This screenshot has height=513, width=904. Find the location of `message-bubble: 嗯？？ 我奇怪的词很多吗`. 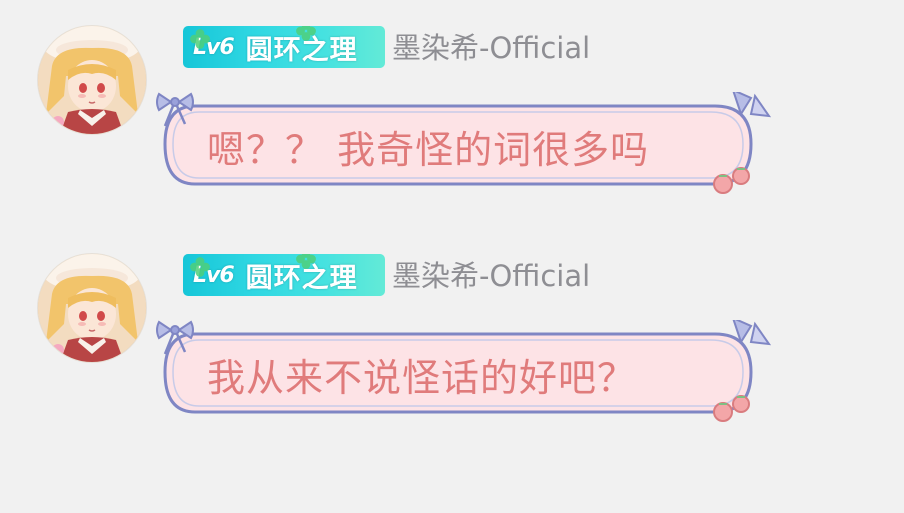

message-bubble: 嗯？？ 我奇怪的词很多吗 is located at coordinates (465, 148).